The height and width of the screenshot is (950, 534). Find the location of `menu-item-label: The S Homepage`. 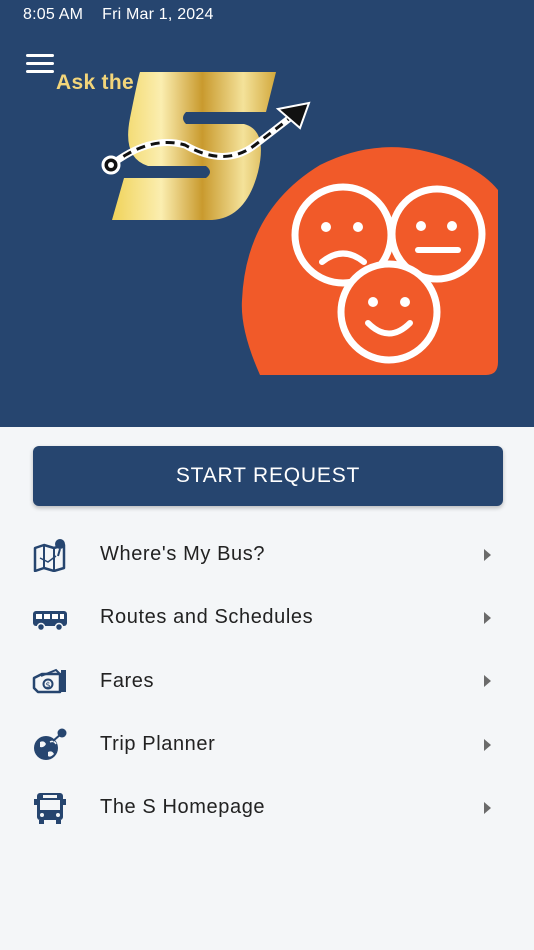

menu-item-label: The S Homepage is located at coordinates (183, 807).